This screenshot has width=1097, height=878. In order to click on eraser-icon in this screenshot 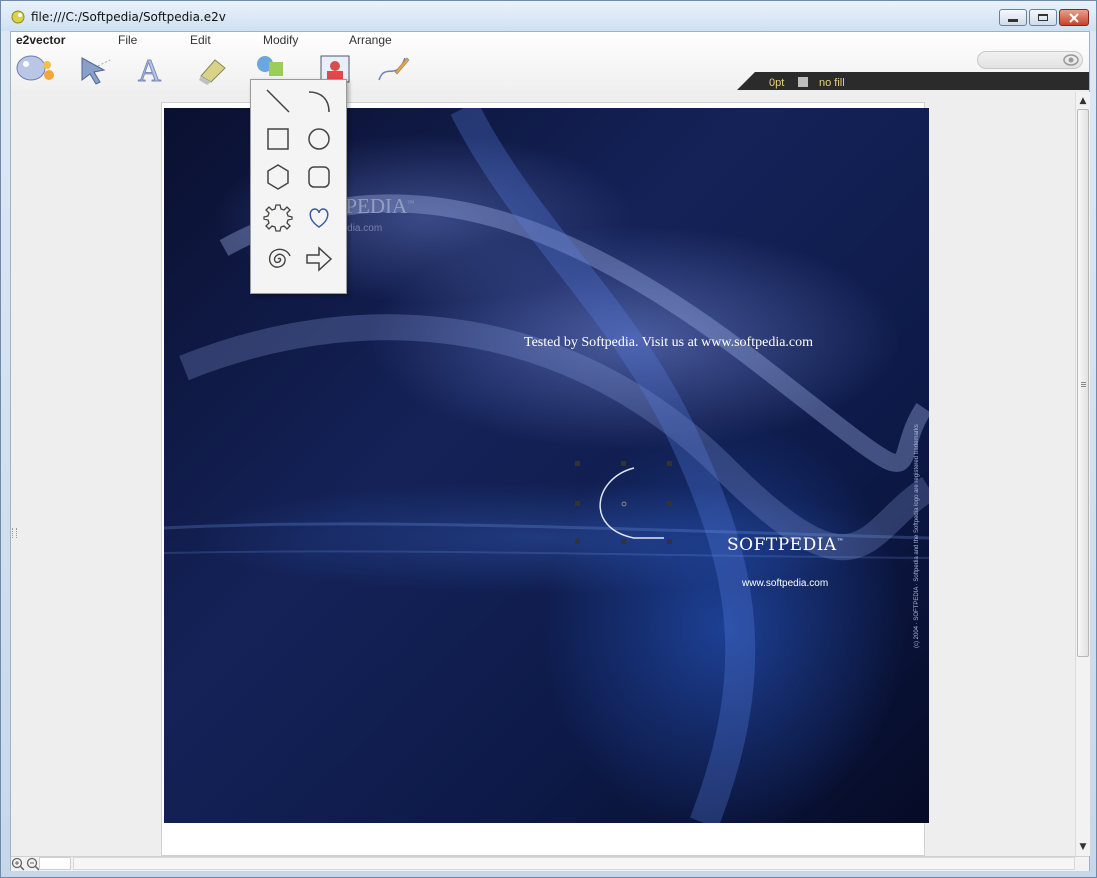, I will do `click(212, 72)`.